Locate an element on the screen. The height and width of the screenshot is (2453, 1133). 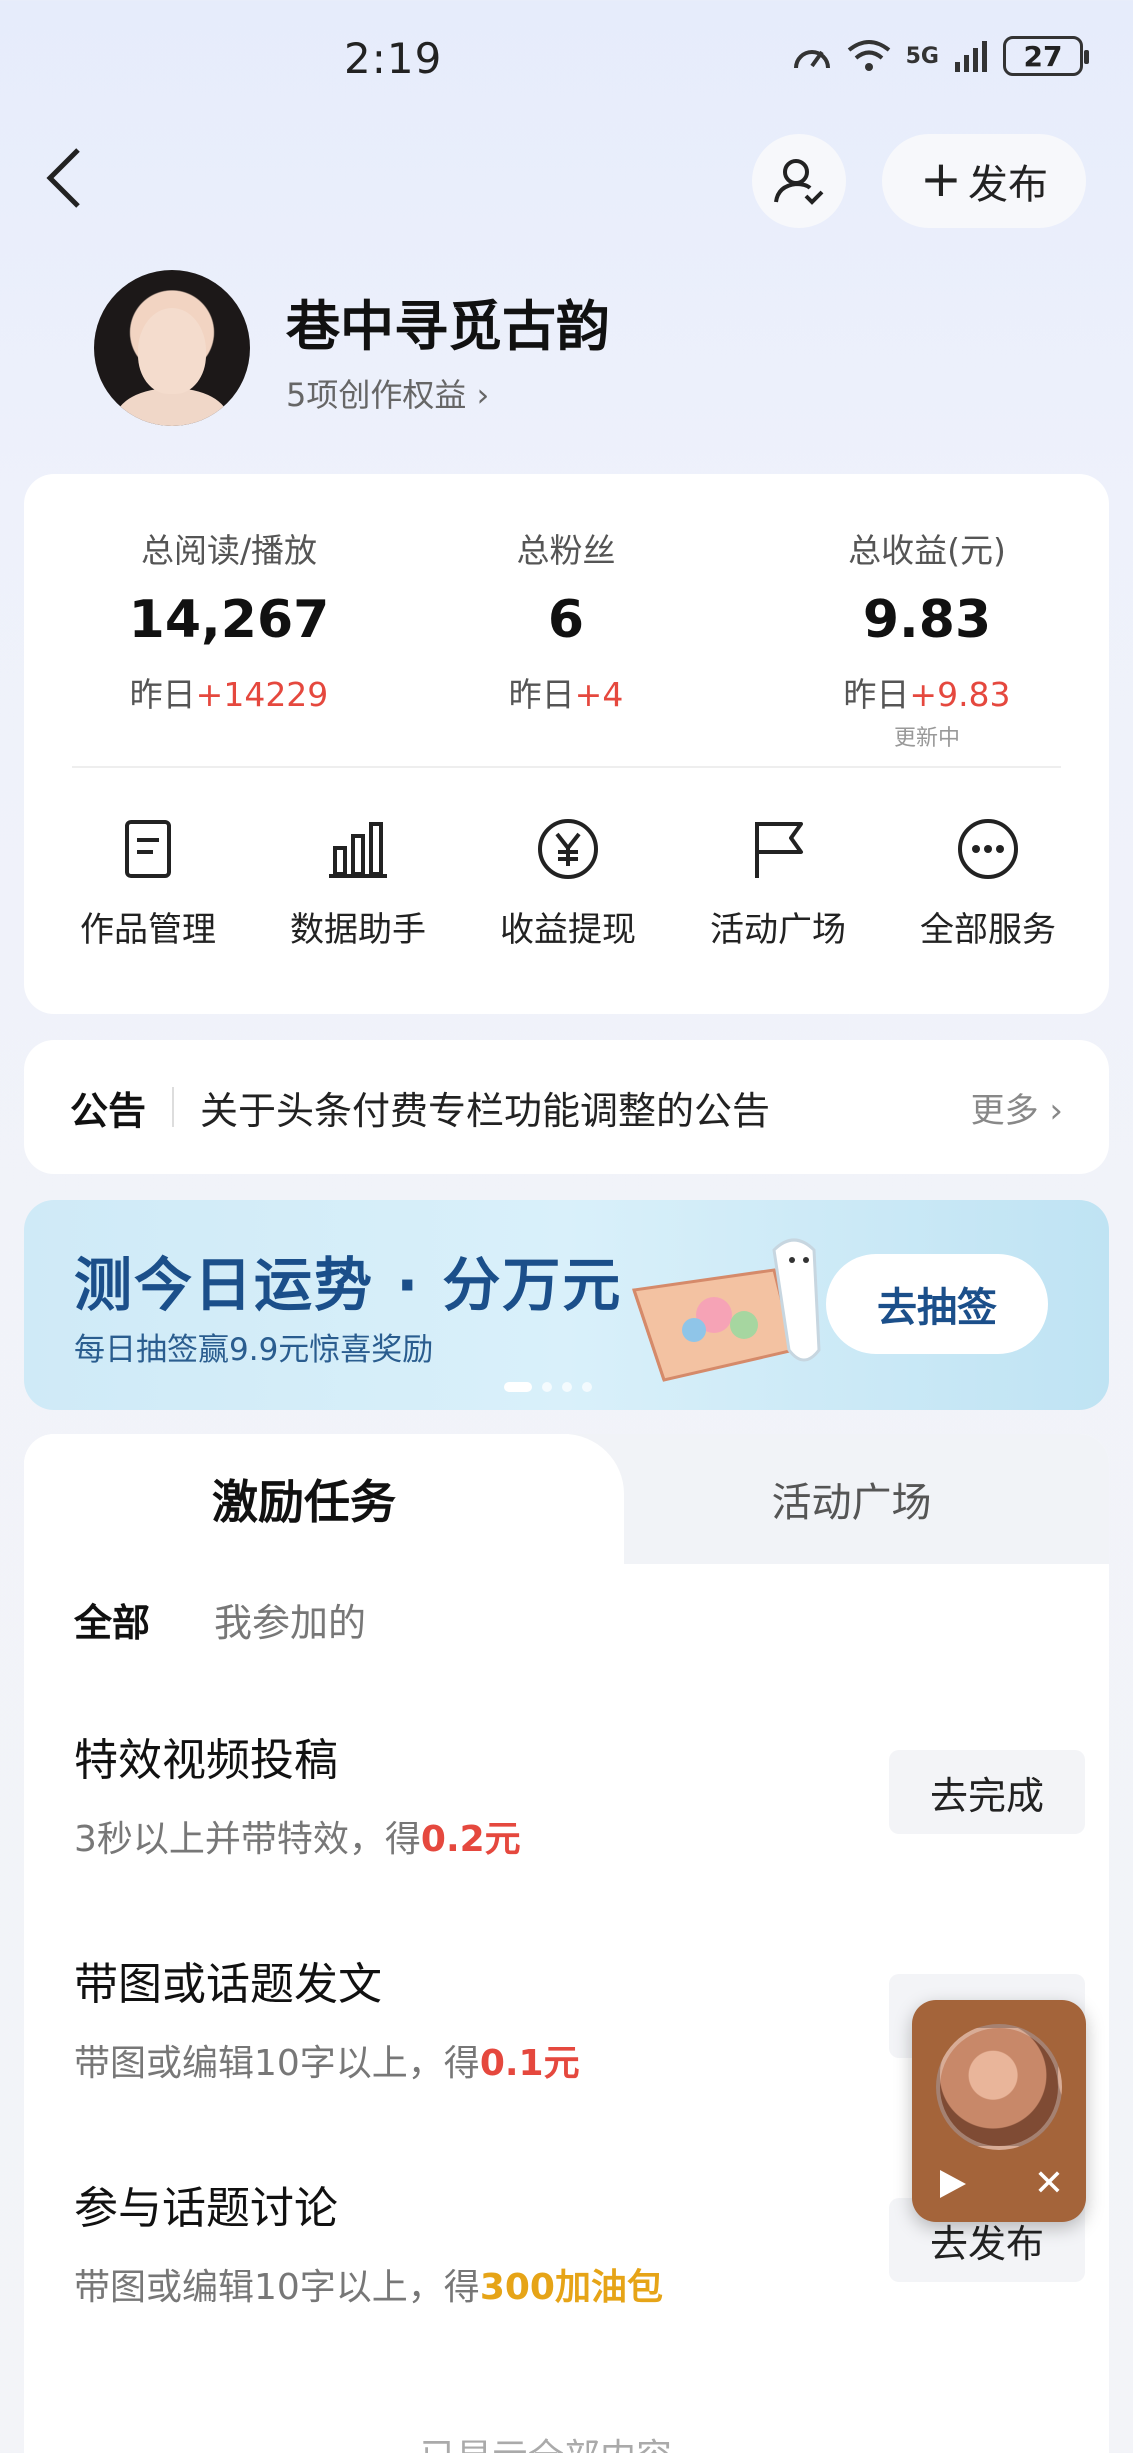
stat-reads: 总阅读/播放 14,267 昨日+14229 is located at coordinates (229, 620).